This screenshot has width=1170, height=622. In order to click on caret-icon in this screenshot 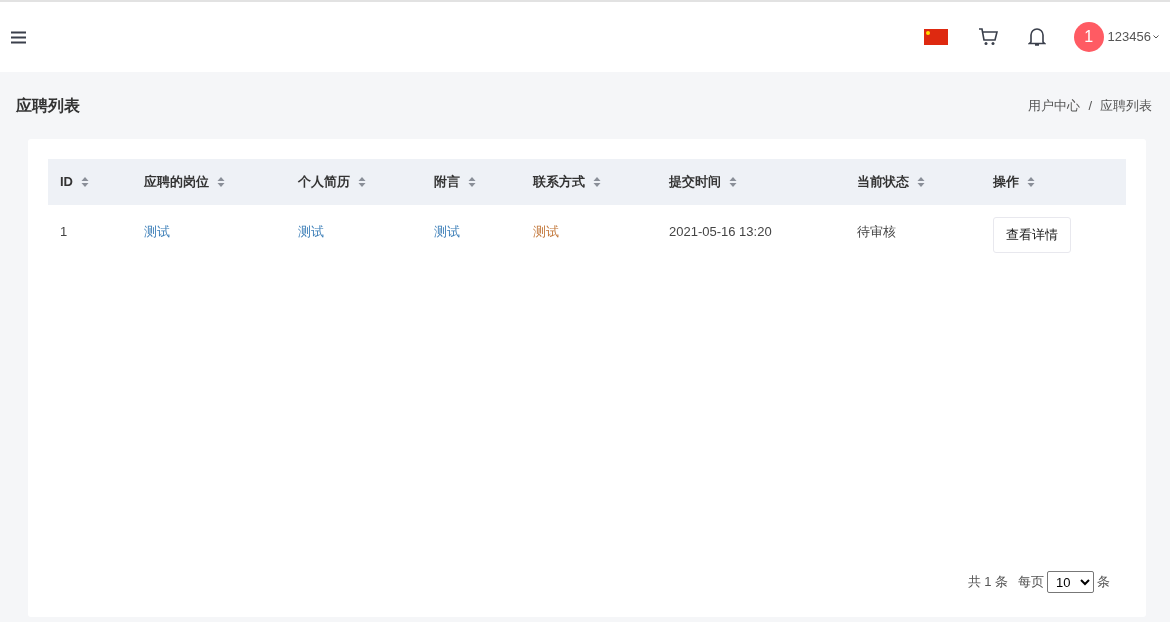, I will do `click(1156, 37)`.